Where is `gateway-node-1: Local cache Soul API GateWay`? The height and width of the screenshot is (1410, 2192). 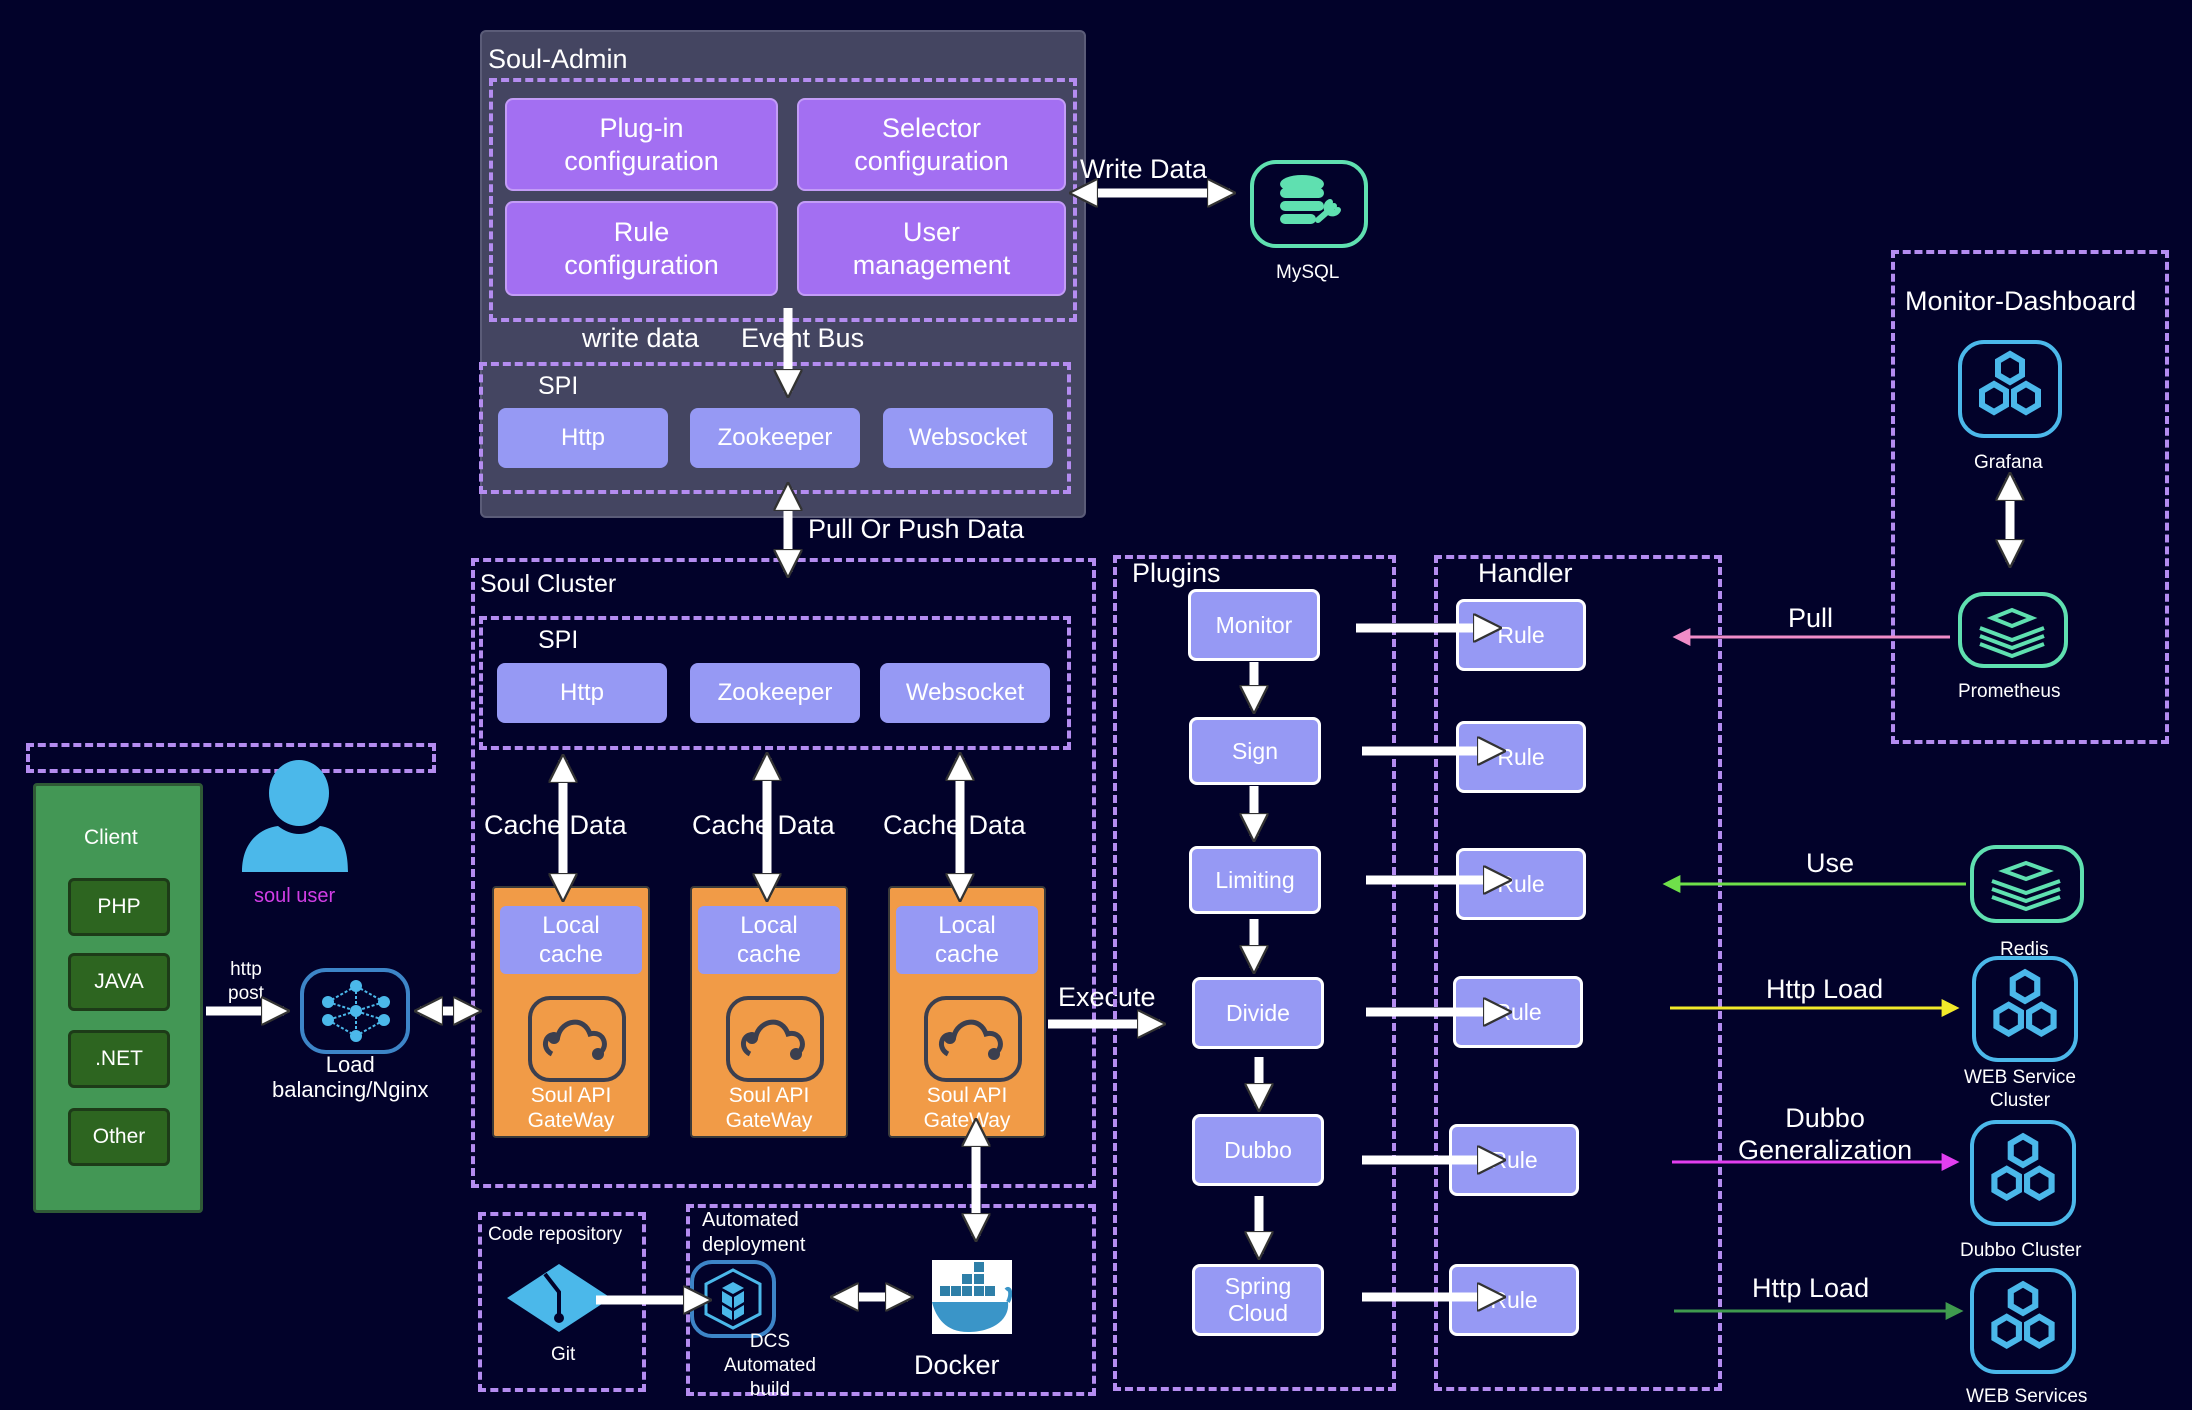
gateway-node-1: Local cache Soul API GateWay is located at coordinates (571, 1012).